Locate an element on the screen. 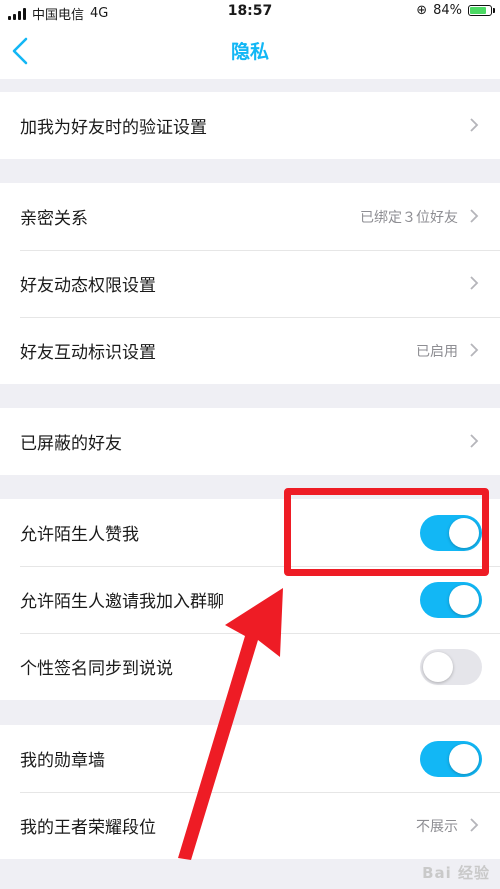 This screenshot has width=500, height=889. row-honor-of-kings-rank: 我的王者荣耀段位 不展示 is located at coordinates (250, 825).